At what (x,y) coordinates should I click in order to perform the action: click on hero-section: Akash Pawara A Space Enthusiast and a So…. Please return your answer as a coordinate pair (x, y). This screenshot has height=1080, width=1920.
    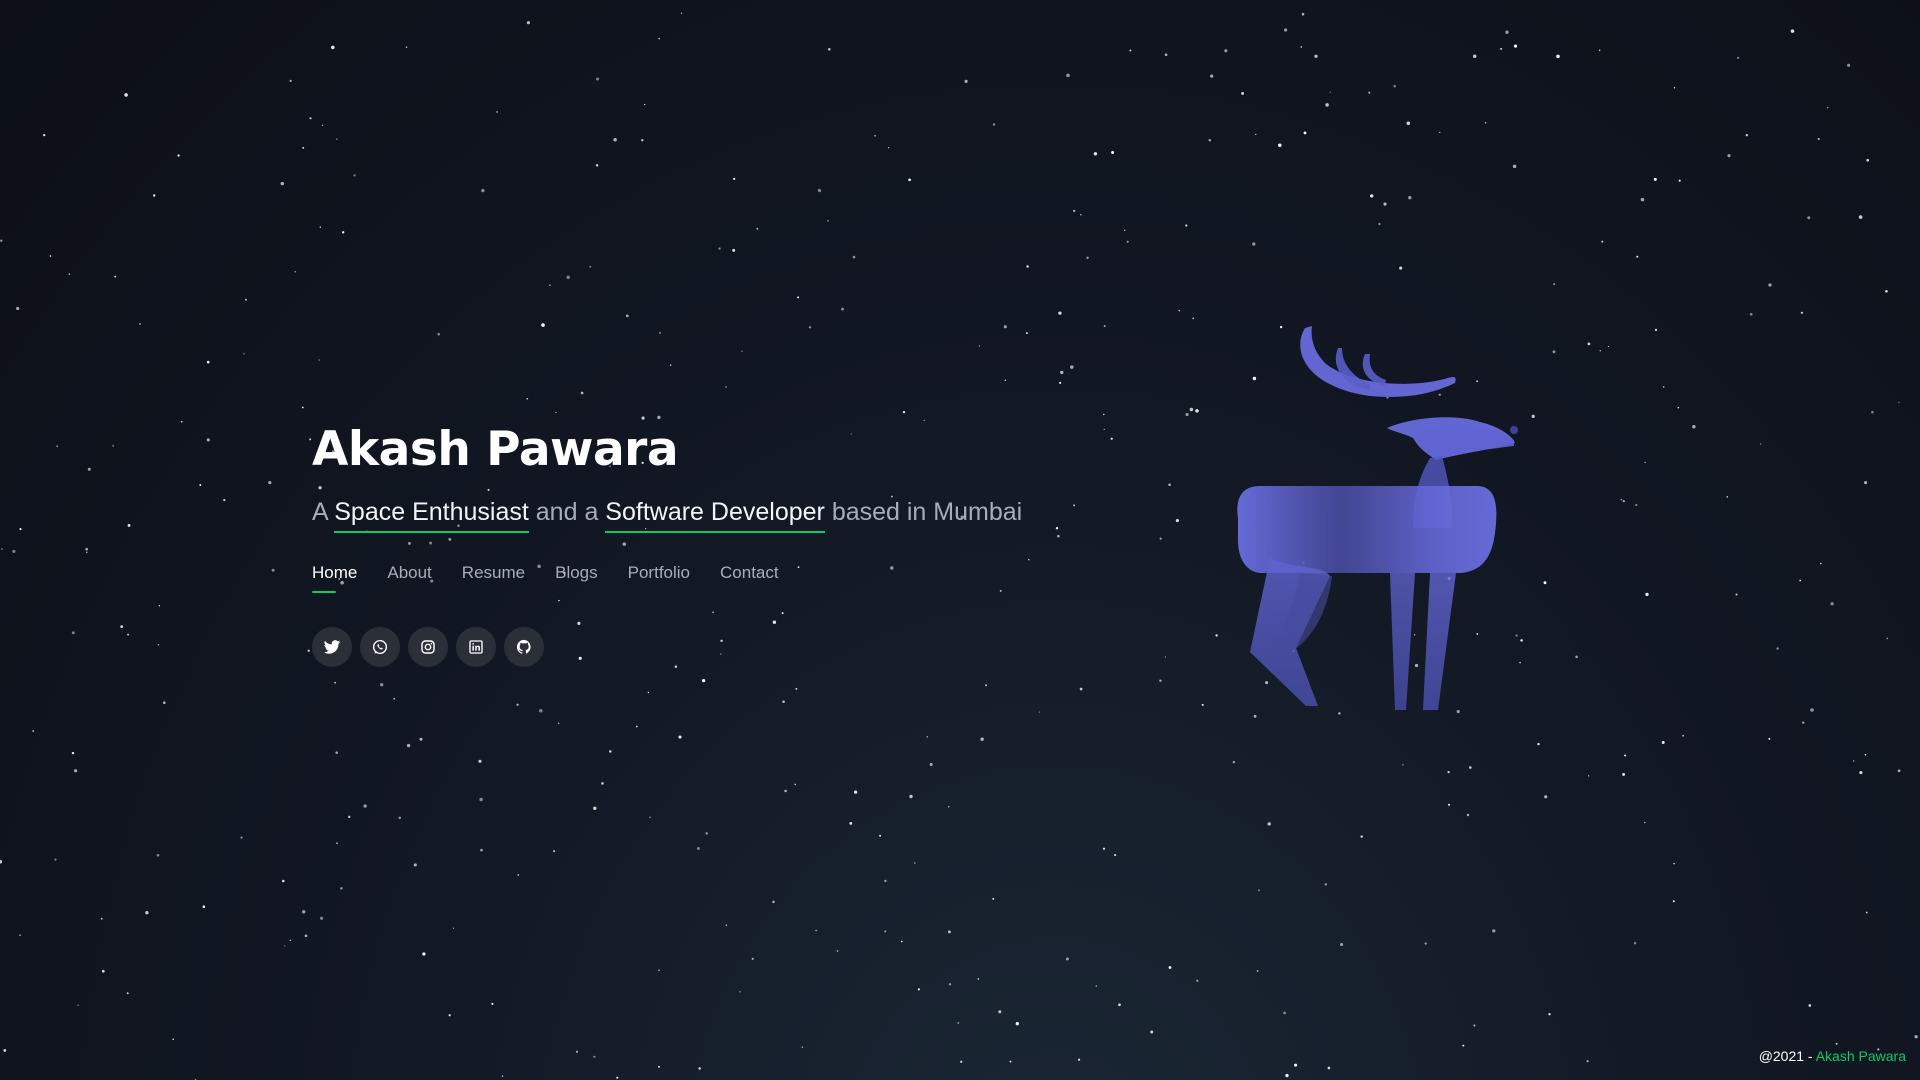
    Looking at the image, I should click on (722, 541).